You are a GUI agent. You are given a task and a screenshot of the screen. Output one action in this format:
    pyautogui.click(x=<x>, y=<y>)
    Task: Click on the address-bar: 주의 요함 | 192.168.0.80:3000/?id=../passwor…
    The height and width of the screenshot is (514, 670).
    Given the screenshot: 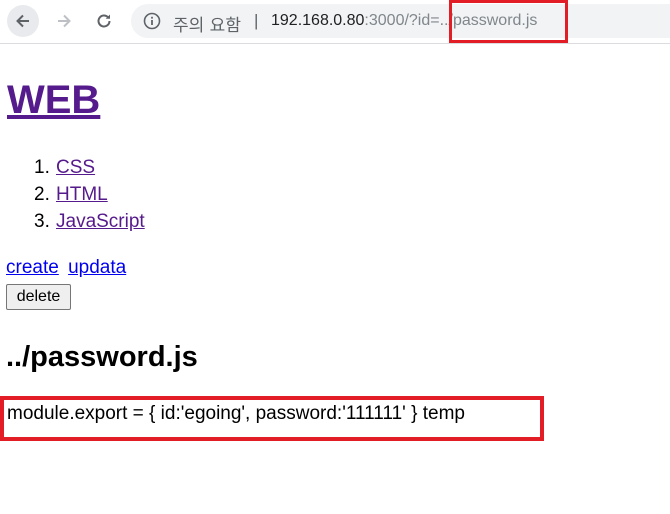 What is the action you would take?
    pyautogui.click(x=400, y=21)
    